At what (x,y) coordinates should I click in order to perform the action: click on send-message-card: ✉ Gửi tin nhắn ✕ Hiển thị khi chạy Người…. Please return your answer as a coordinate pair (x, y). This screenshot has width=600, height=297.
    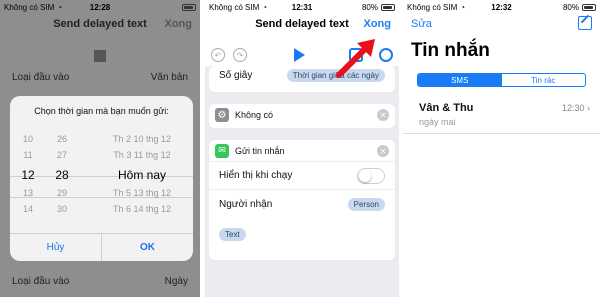
    Looking at the image, I should click on (302, 200).